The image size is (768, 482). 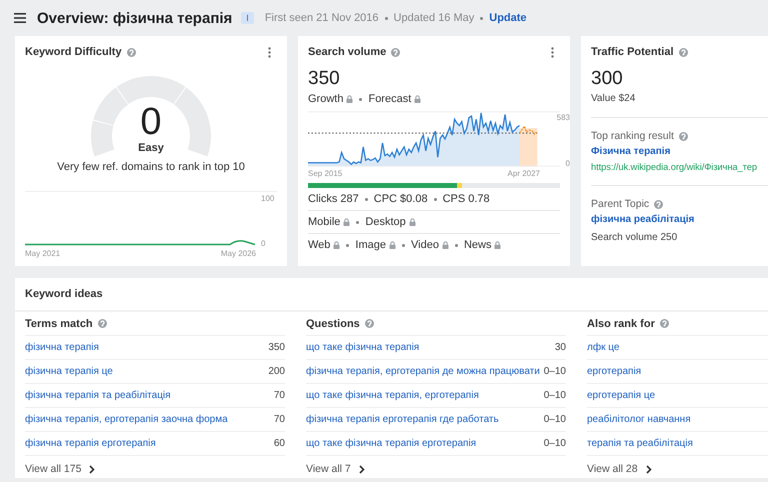 What do you see at coordinates (679, 219) in the screenshot?
I see `parent-topic-link: фізична реабілітація` at bounding box center [679, 219].